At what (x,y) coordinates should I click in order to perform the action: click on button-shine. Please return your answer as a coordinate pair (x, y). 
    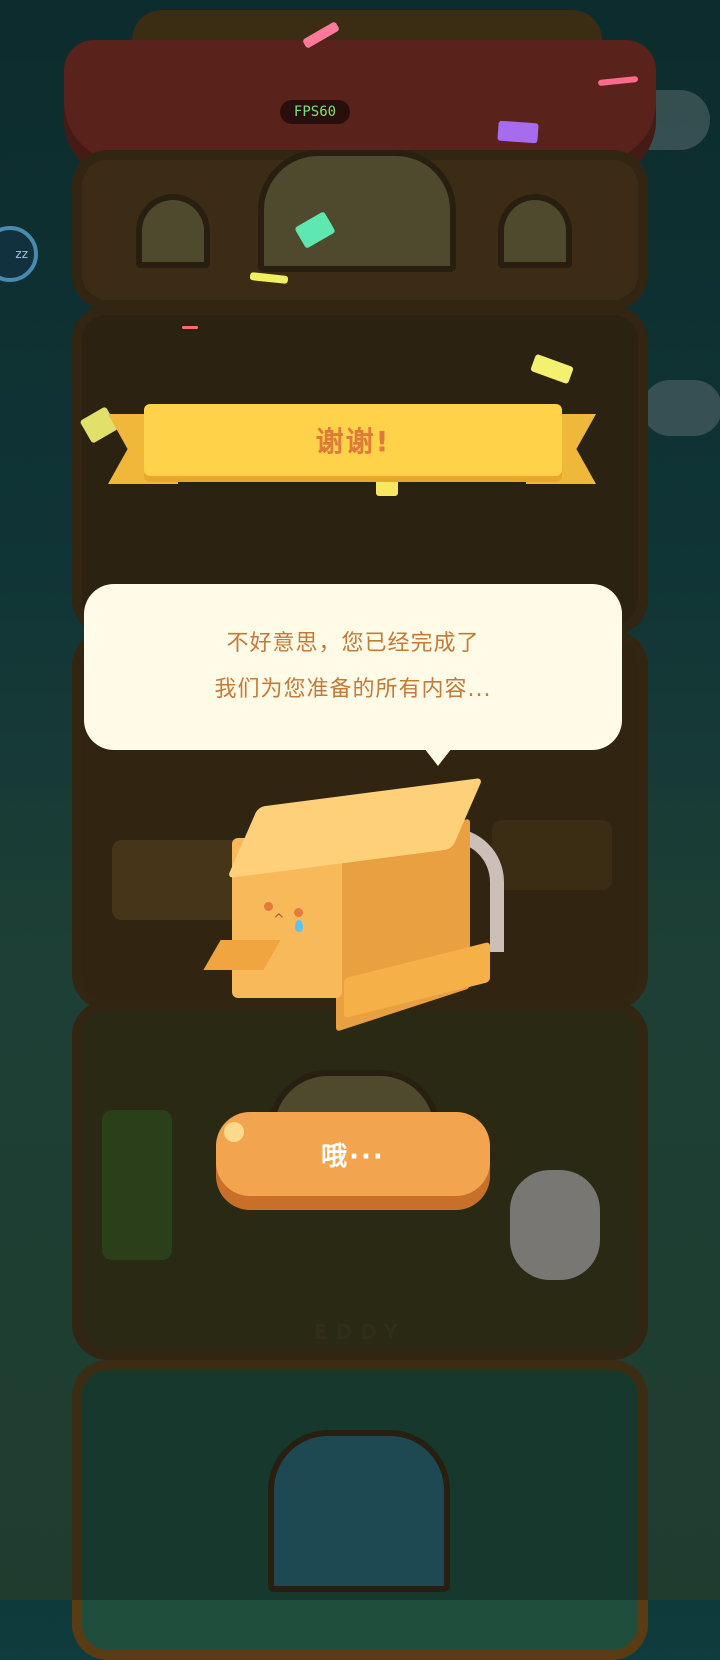
    Looking at the image, I should click on (234, 1132).